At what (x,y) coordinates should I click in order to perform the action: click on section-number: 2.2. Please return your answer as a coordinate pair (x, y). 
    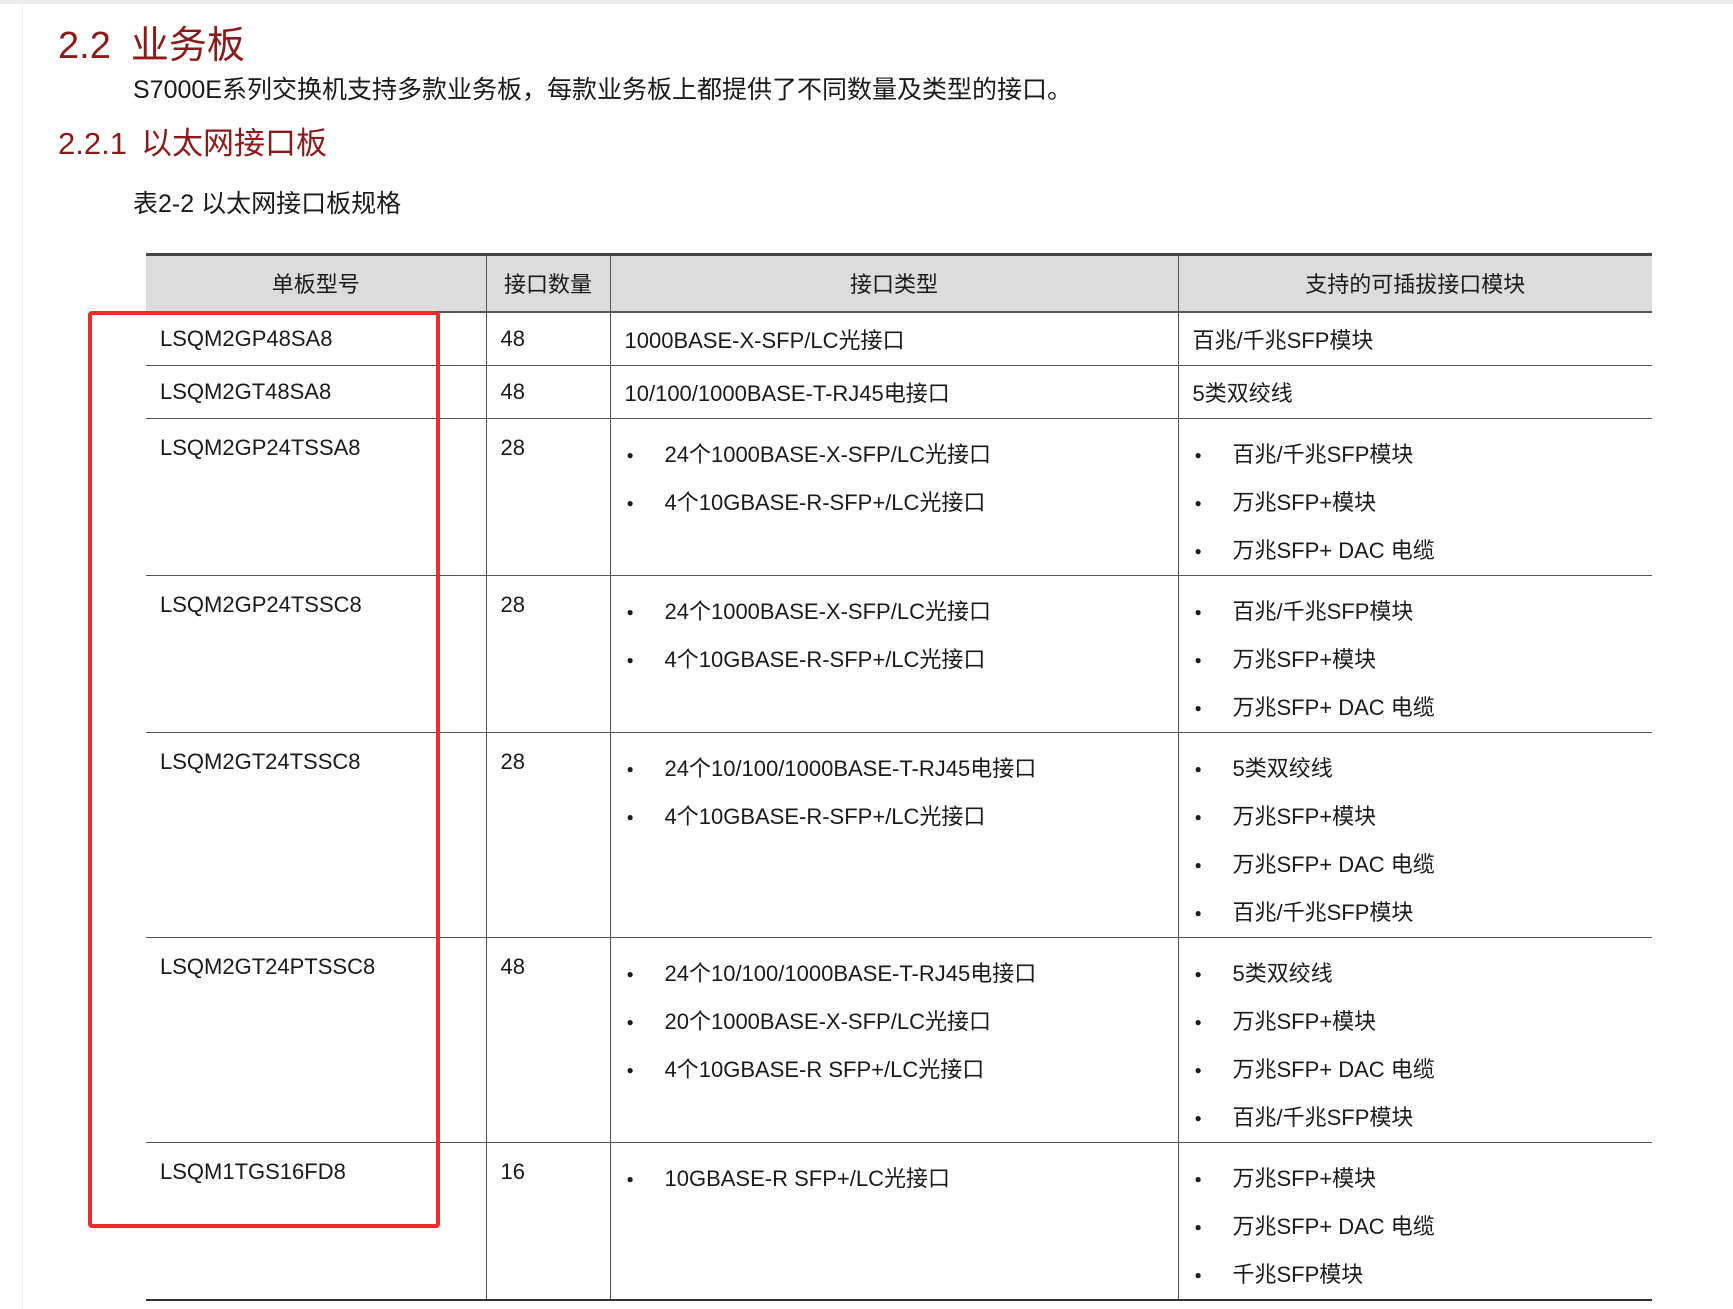
    Looking at the image, I should click on (84, 46).